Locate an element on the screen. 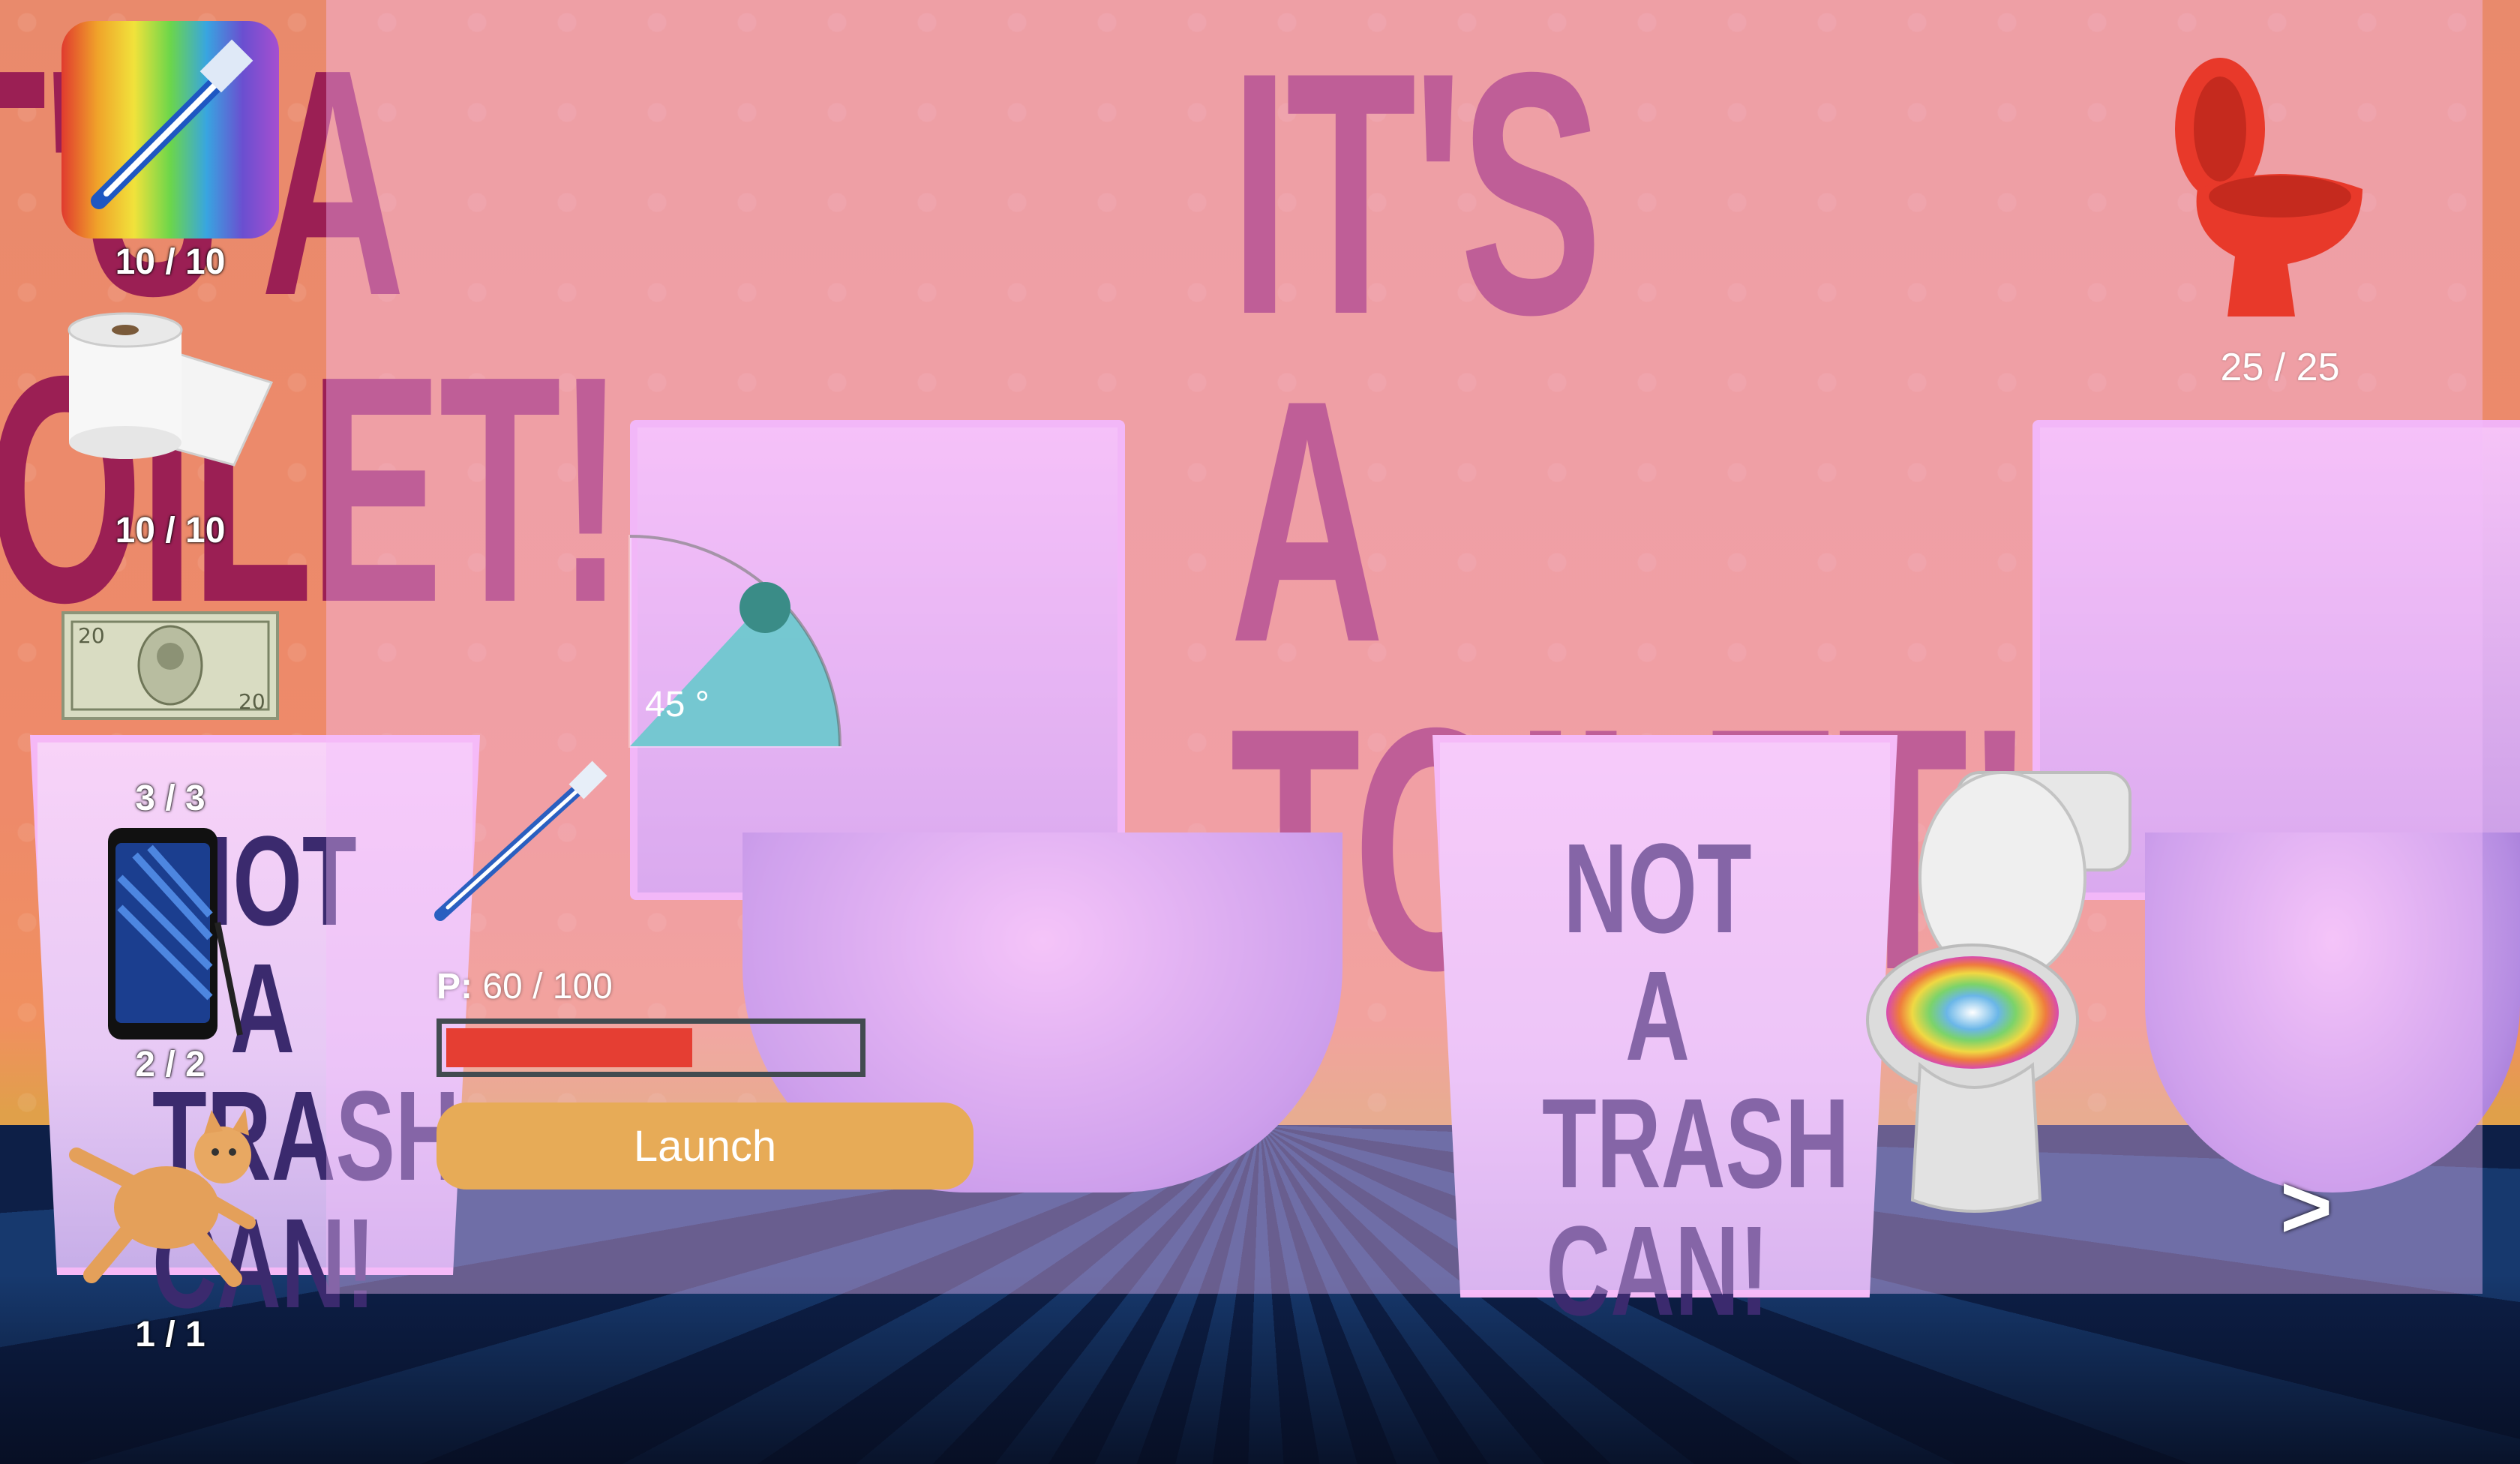 This screenshot has width=2520, height=1464. angle-handle is located at coordinates (765, 607).